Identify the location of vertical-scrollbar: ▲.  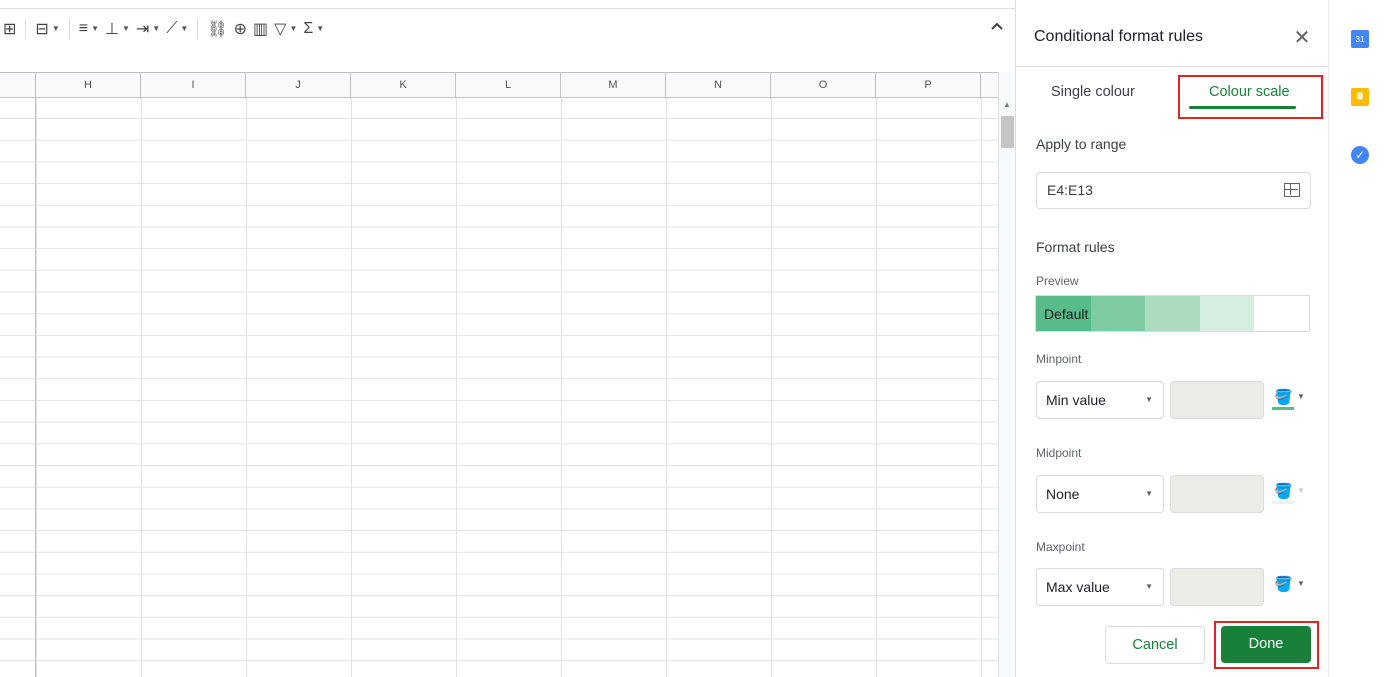
(1006, 374).